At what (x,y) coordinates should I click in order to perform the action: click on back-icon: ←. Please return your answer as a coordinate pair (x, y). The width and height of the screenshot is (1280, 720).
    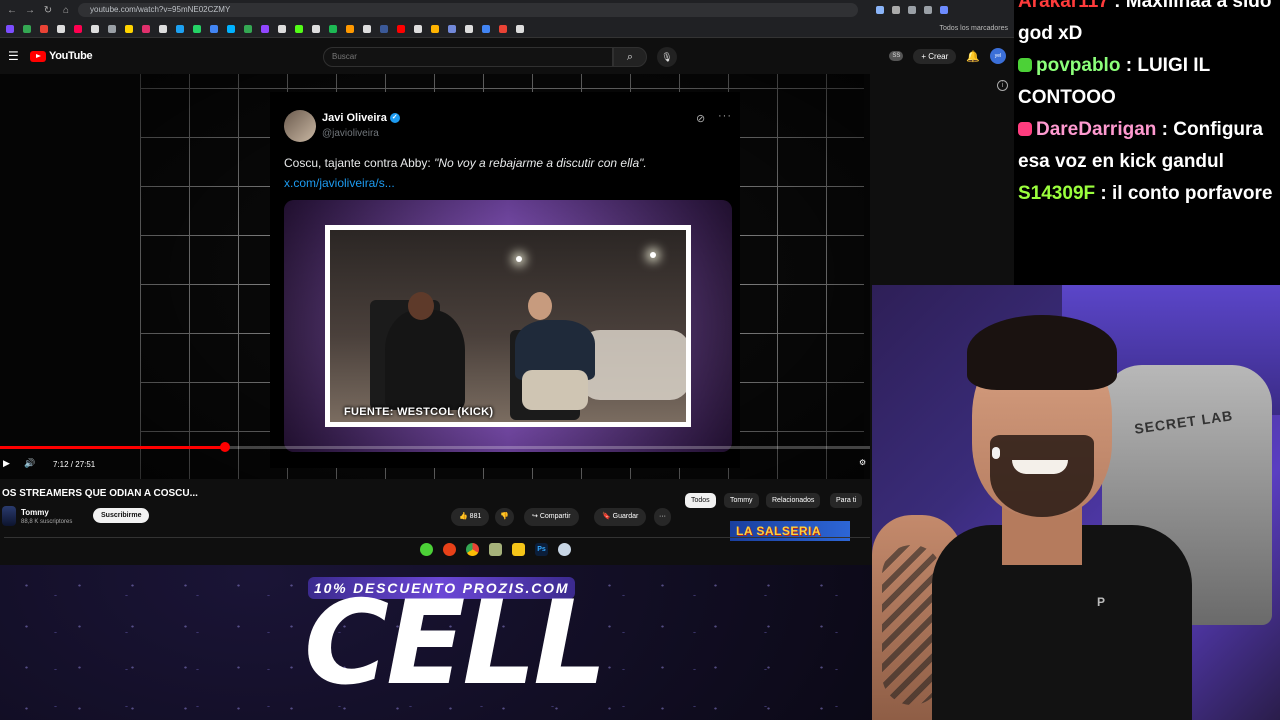
    Looking at the image, I should click on (12, 10).